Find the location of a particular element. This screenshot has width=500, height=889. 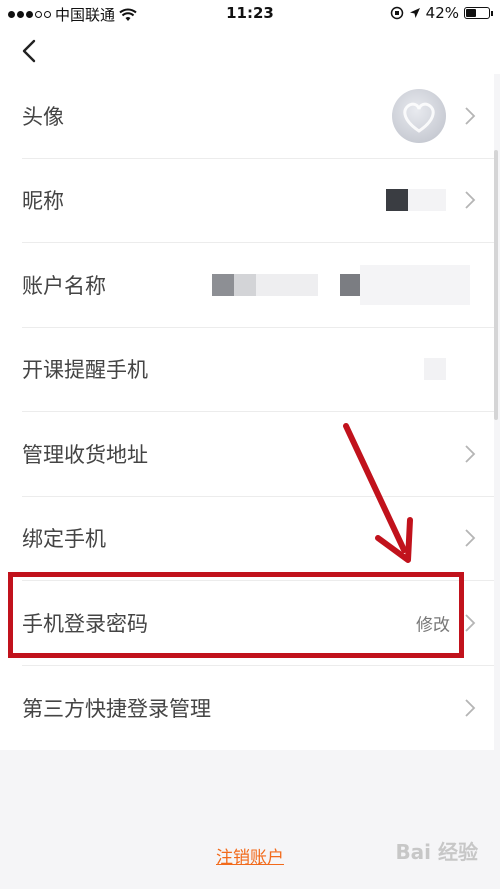

orientation-lock-icon is located at coordinates (396, 13).